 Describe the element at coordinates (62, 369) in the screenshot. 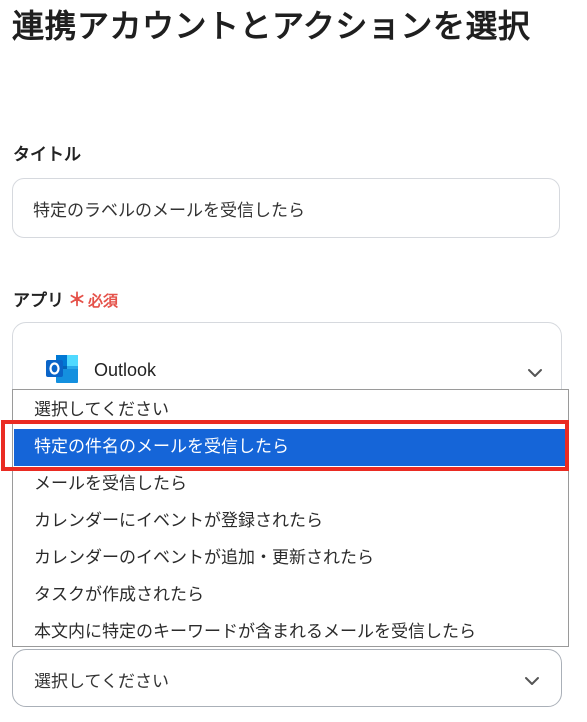

I see `outlook-icon` at that location.